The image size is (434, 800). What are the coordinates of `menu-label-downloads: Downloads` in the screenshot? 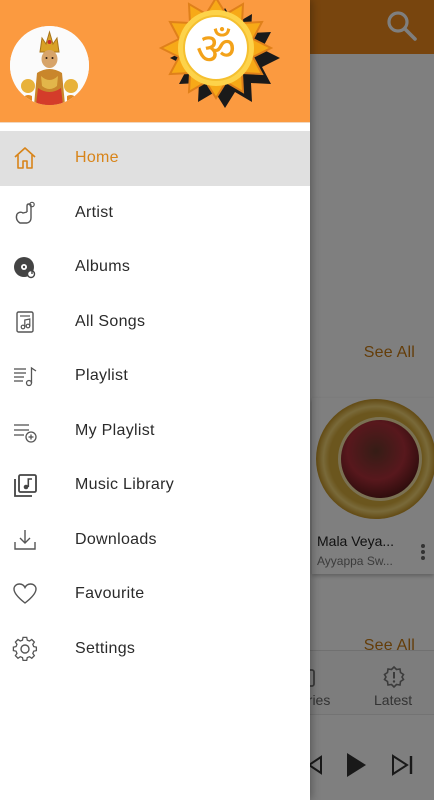 It's located at (116, 539).